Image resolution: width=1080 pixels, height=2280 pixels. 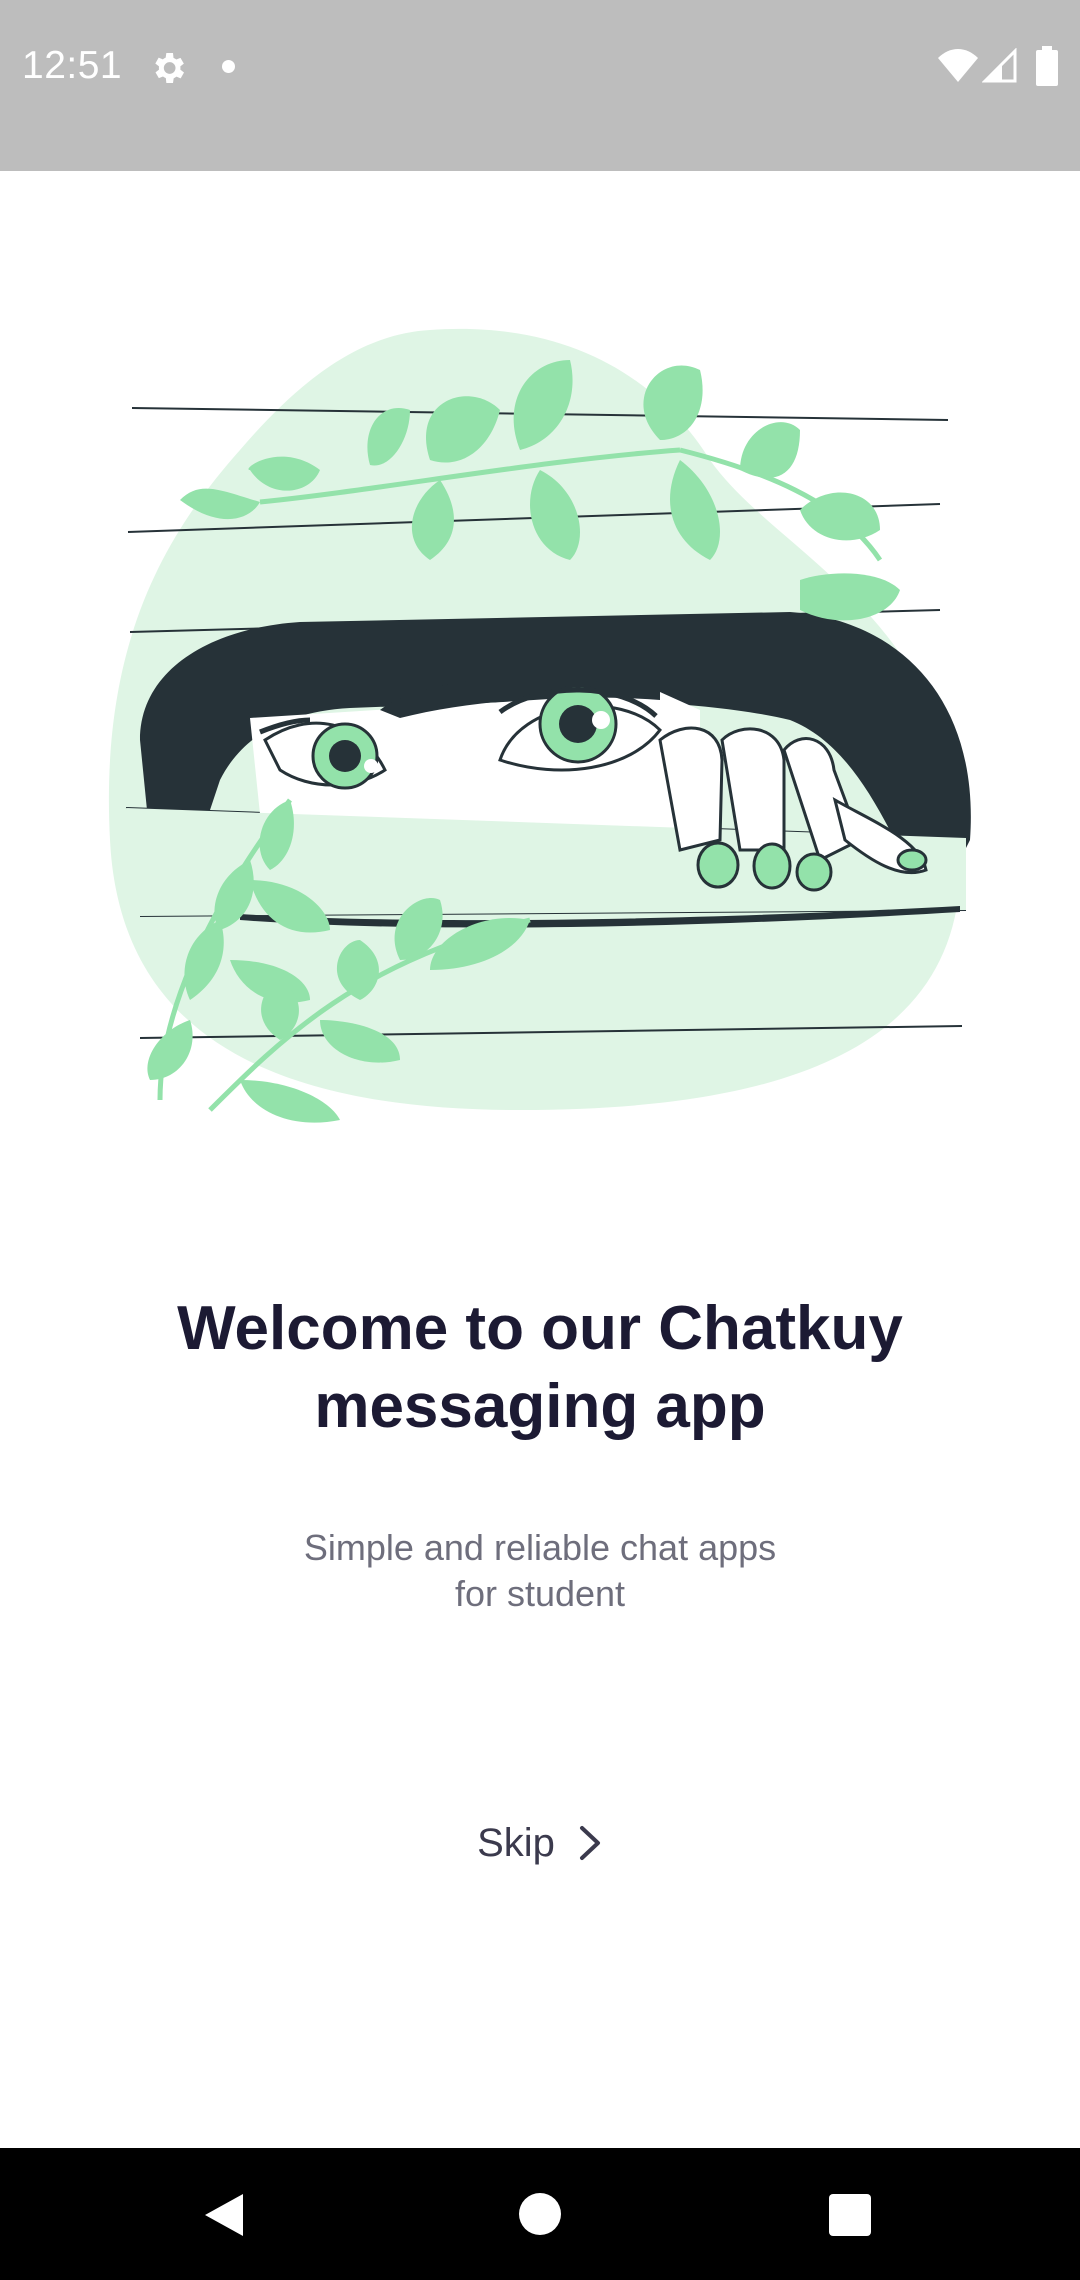 What do you see at coordinates (540, 85) in the screenshot?
I see `status-bar: 12:51` at bounding box center [540, 85].